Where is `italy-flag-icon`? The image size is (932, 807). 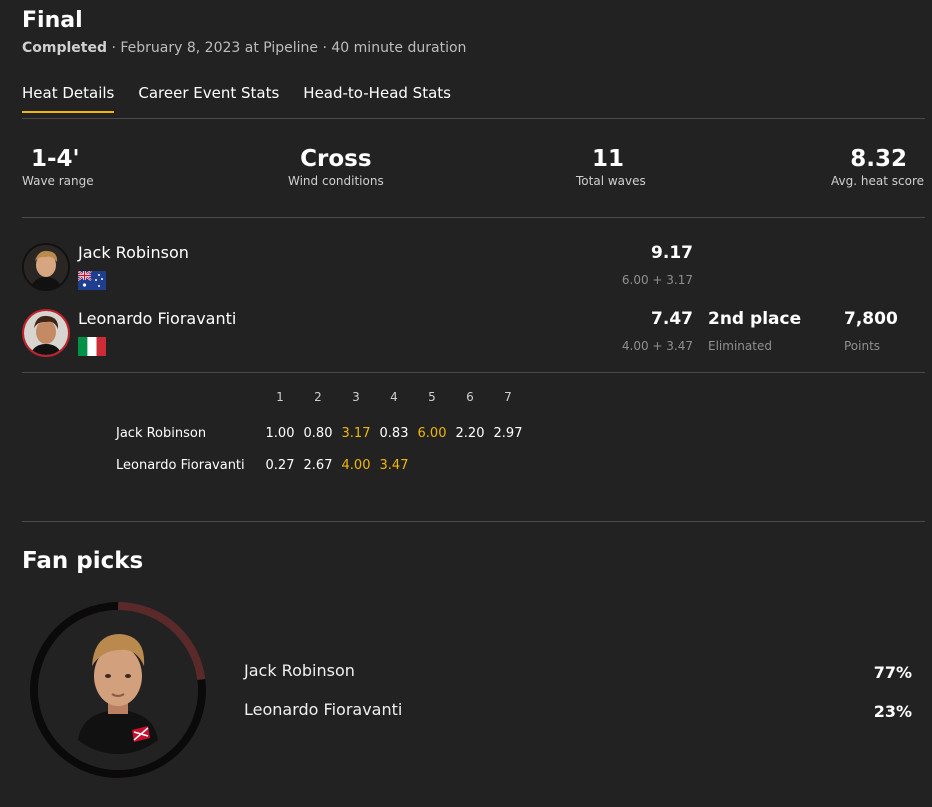
italy-flag-icon is located at coordinates (92, 346).